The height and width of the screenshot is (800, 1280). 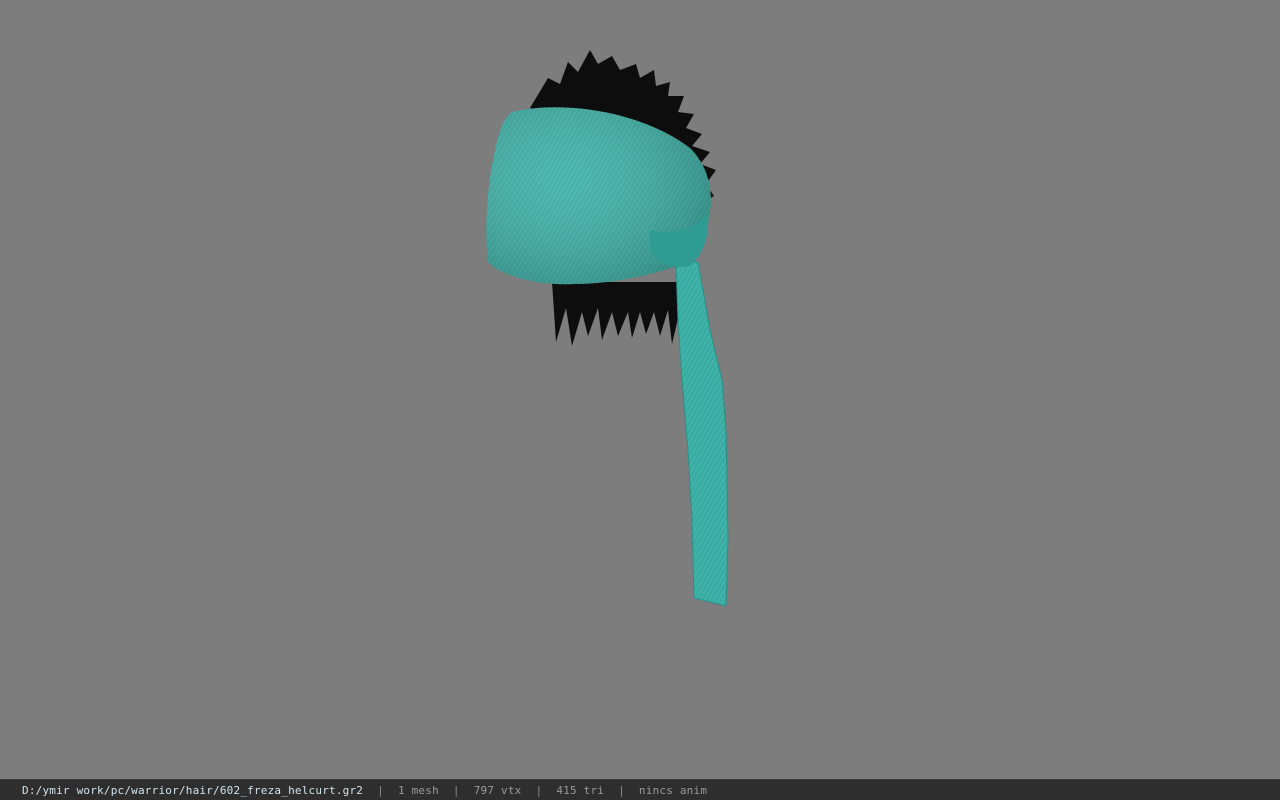 What do you see at coordinates (702, 434) in the screenshot?
I see `bandana-tail` at bounding box center [702, 434].